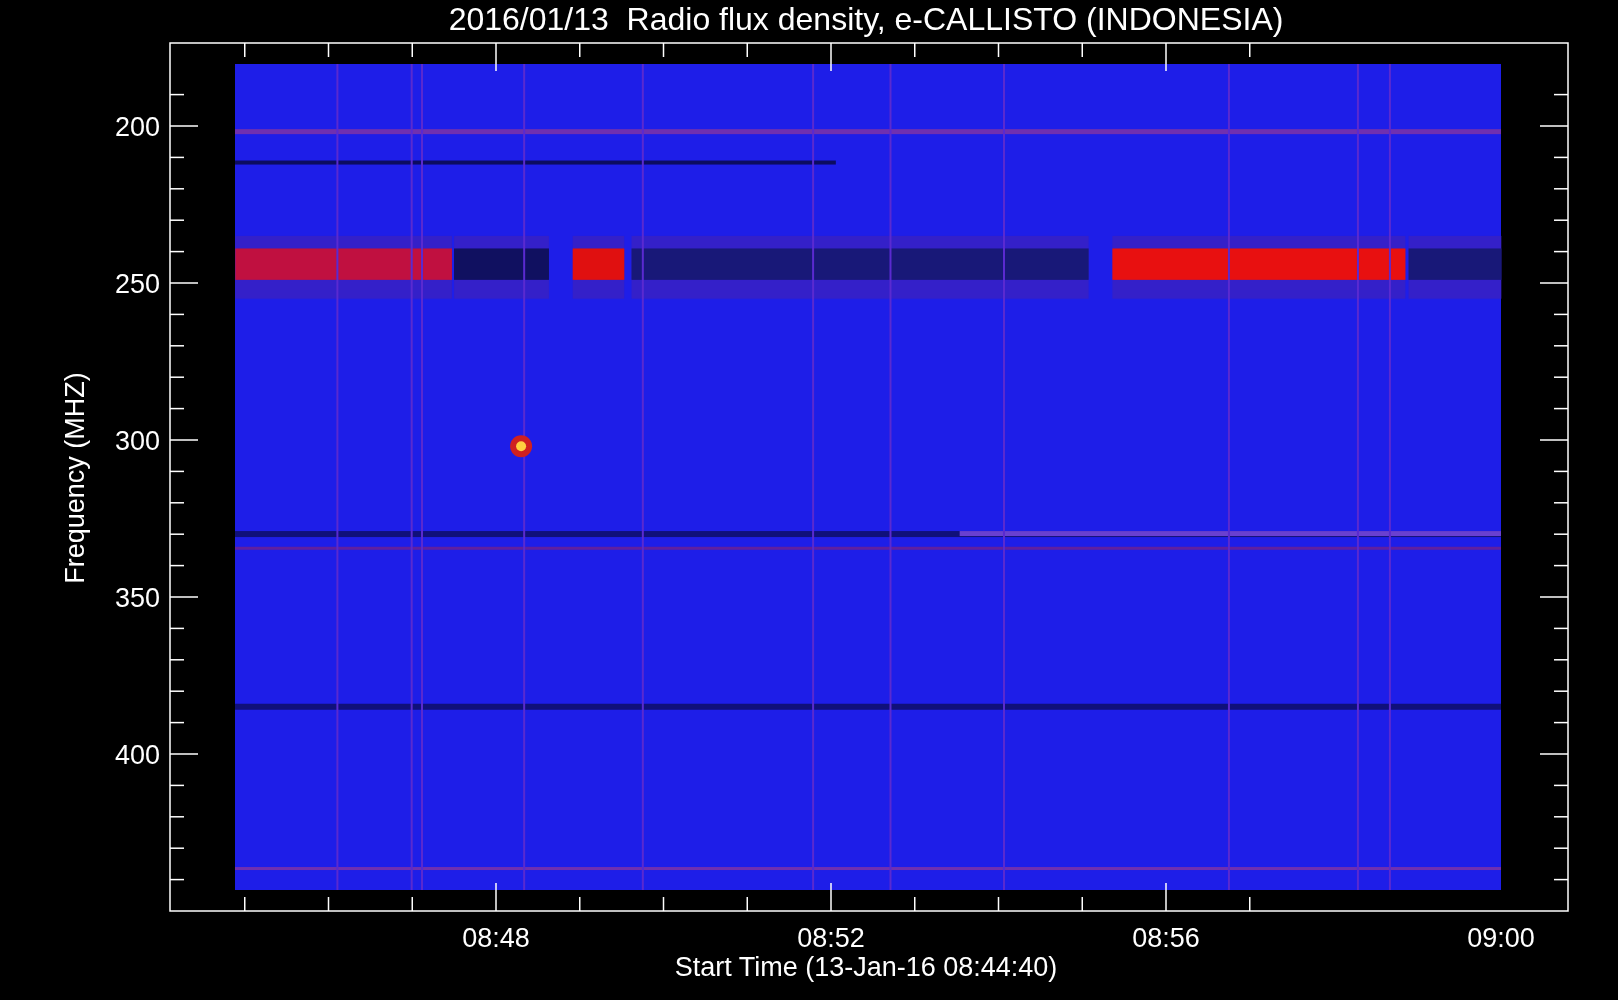 This screenshot has height=1000, width=1618. I want to click on tick-label: 350, so click(137, 598).